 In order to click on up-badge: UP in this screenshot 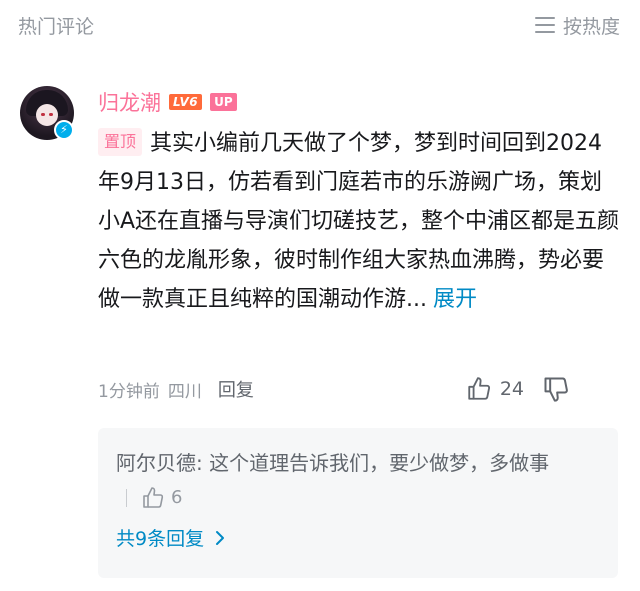, I will do `click(223, 102)`.